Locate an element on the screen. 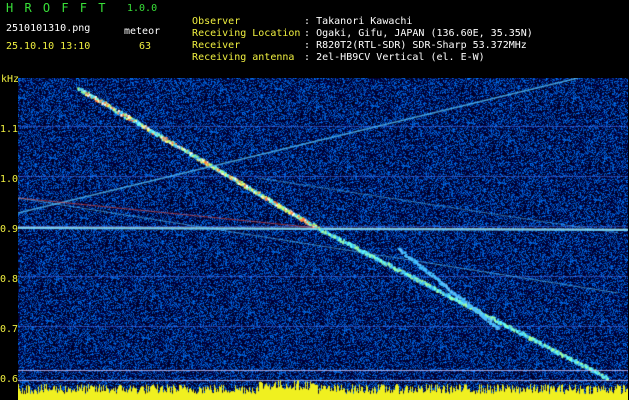  meteor-count: 63 is located at coordinates (145, 46).